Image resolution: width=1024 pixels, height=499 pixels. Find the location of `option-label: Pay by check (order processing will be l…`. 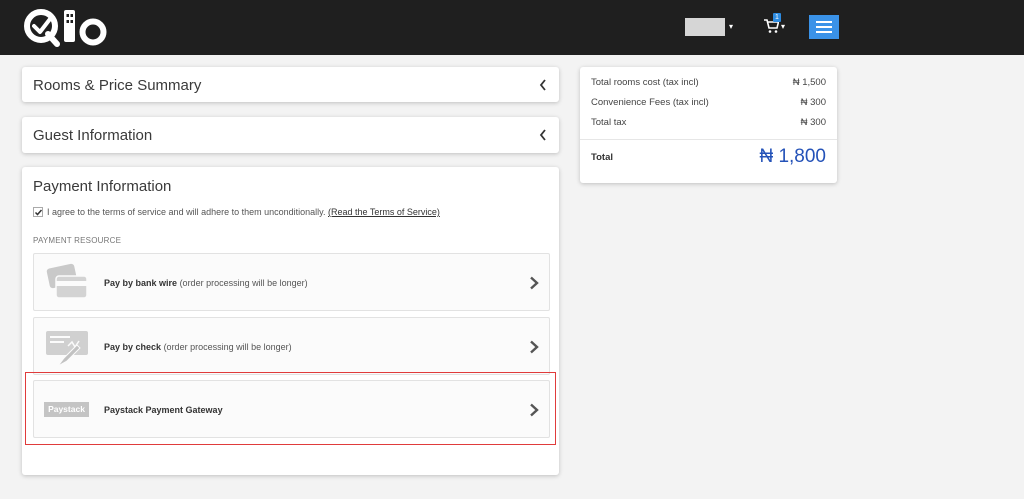

option-label: Pay by check (order processing will be l… is located at coordinates (198, 347).